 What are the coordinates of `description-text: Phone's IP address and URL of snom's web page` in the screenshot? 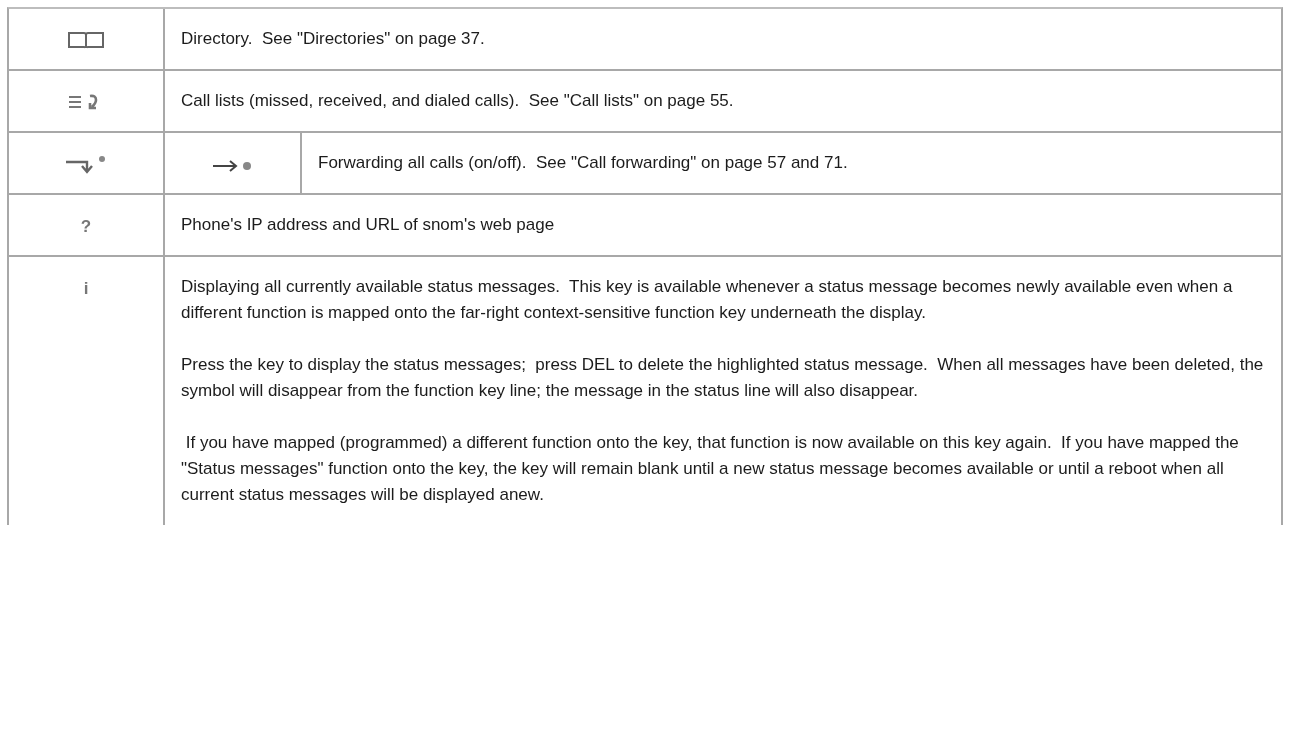 It's located at (368, 225).